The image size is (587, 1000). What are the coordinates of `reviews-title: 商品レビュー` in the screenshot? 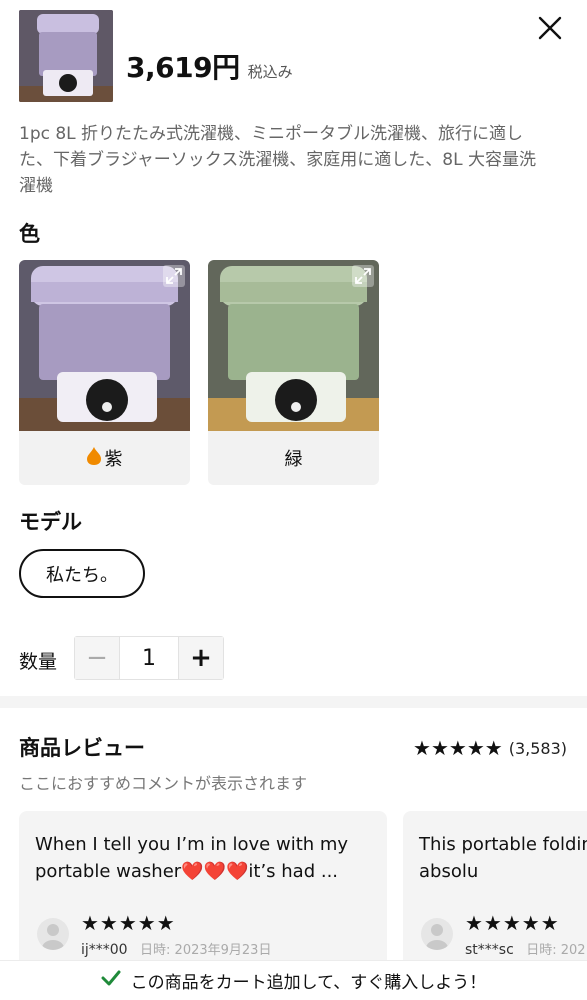 It's located at (82, 748).